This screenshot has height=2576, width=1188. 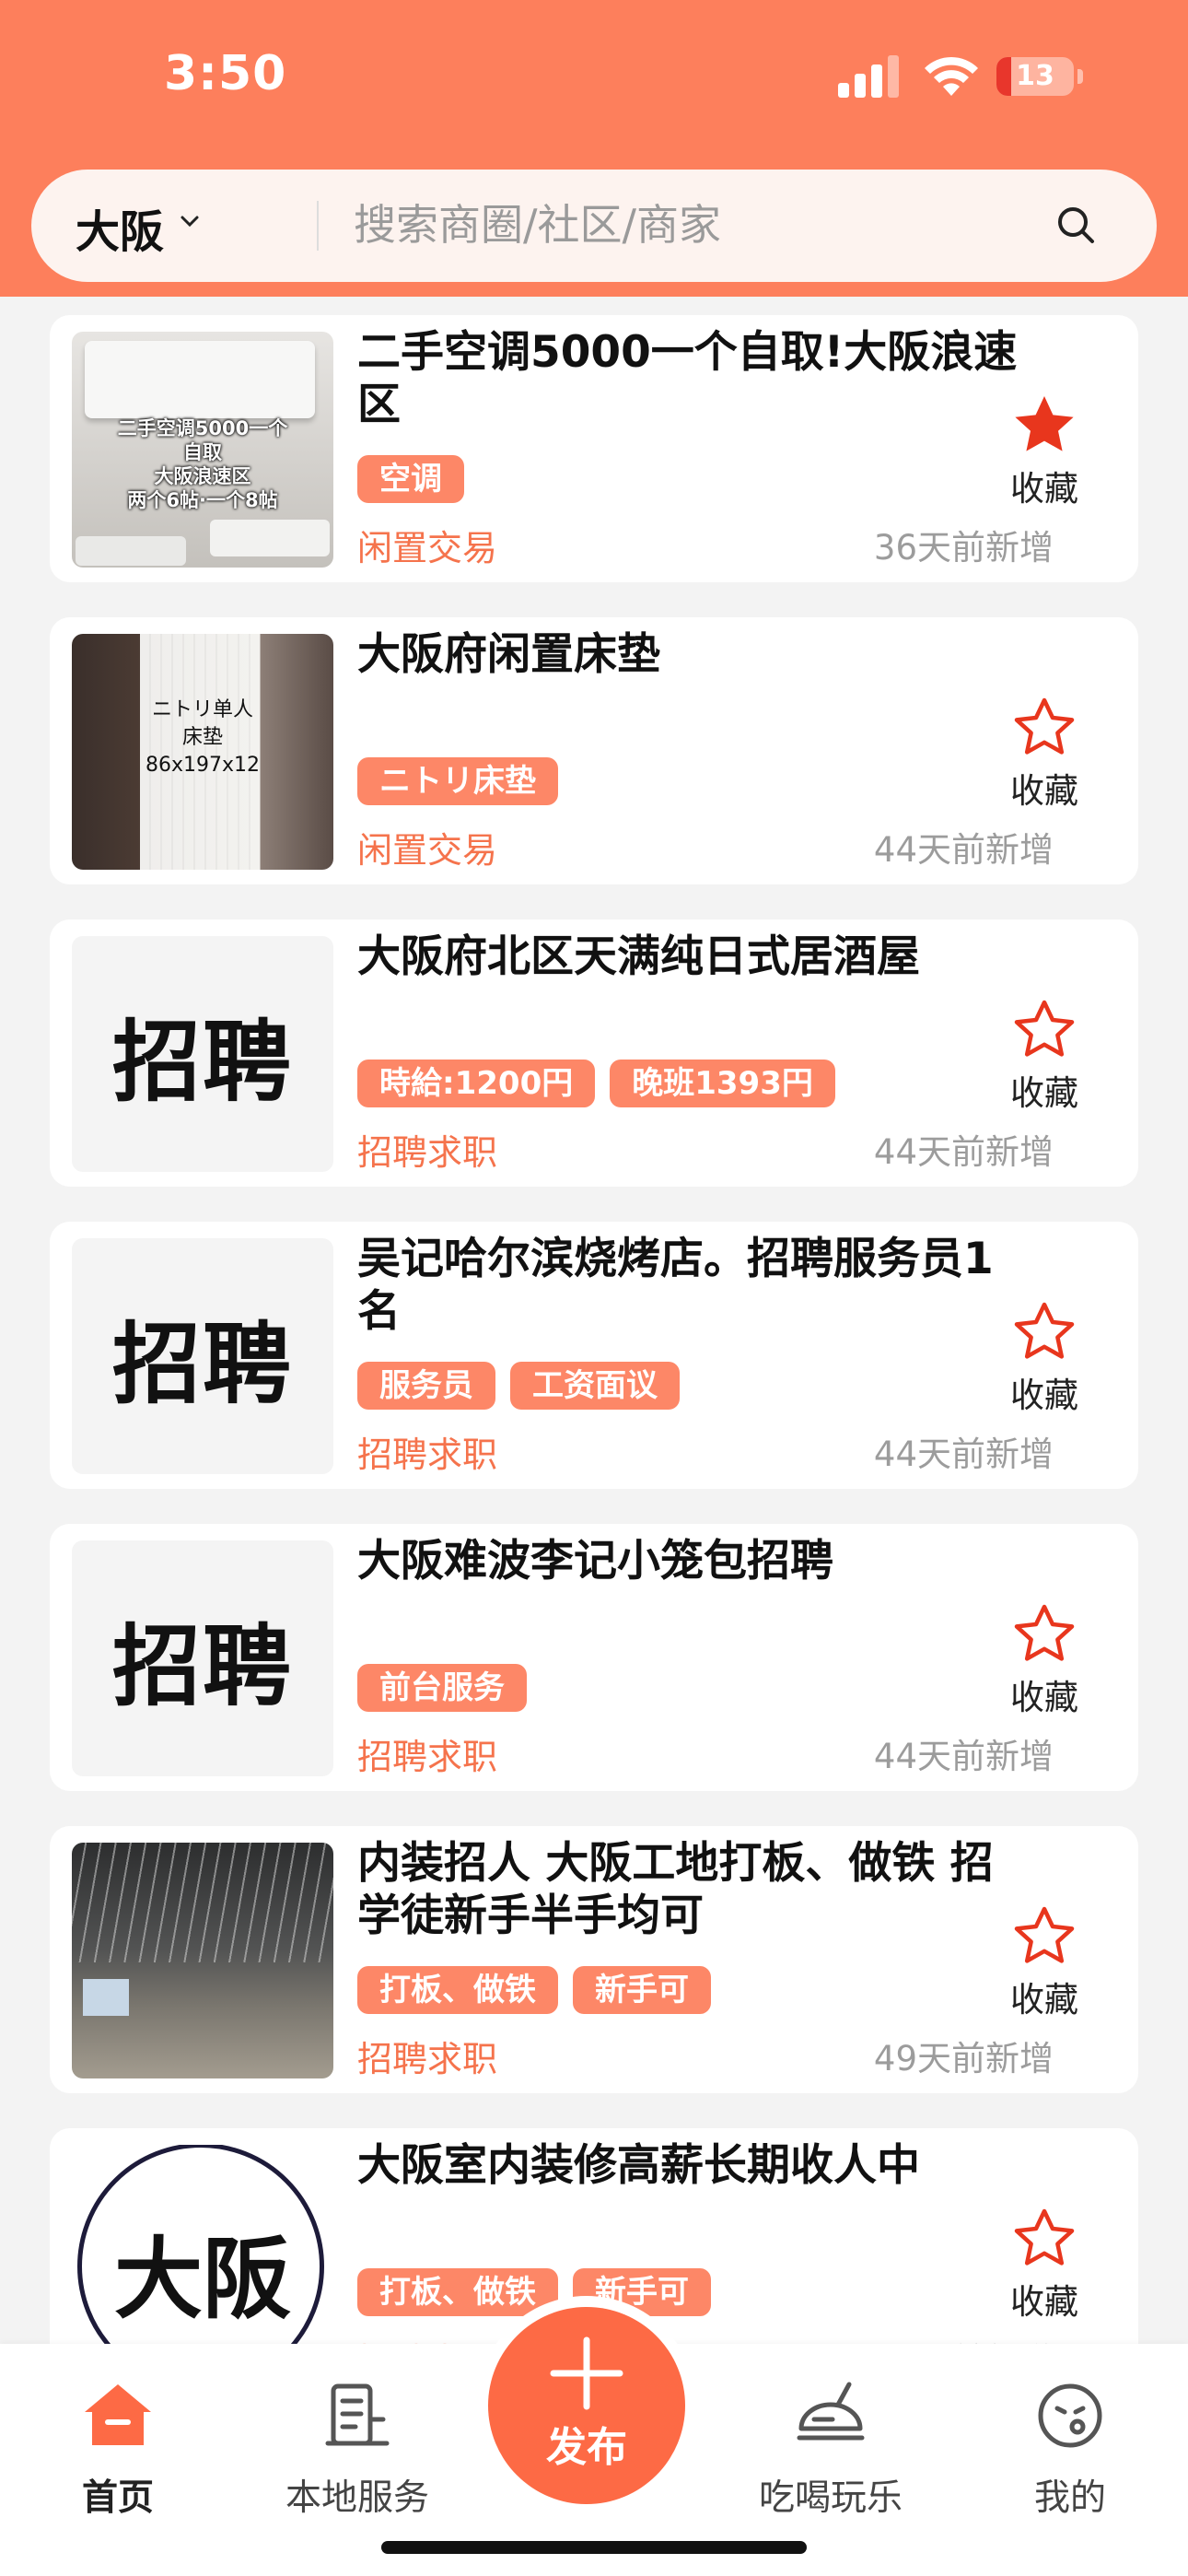 I want to click on listing-thumbnail: 二手空调5000一个 自取 大阪浪速区 两个6帖·一个8帖, so click(x=202, y=450).